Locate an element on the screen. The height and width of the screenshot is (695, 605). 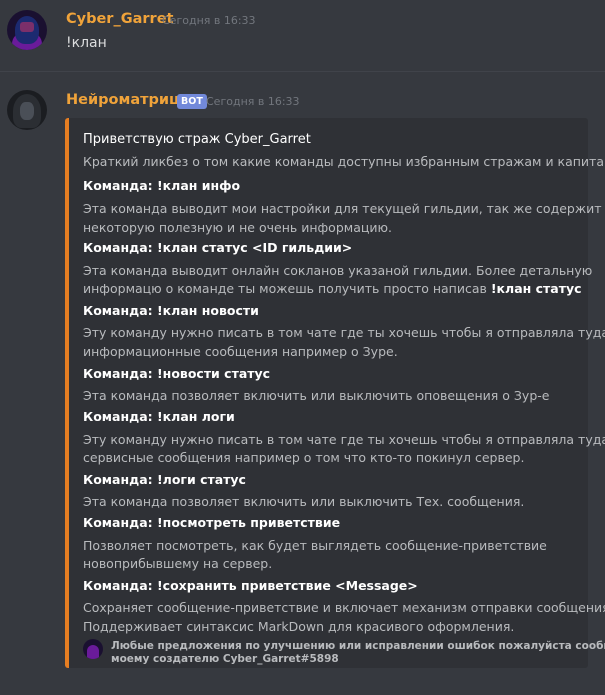
field-name: Команда: !клан логи is located at coordinates (159, 416).